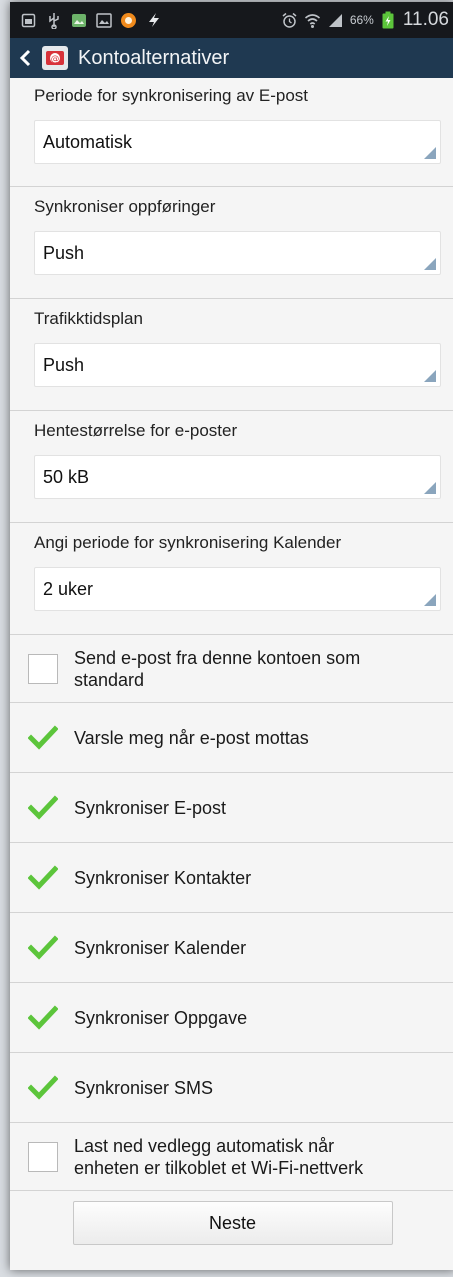  What do you see at coordinates (160, 947) in the screenshot?
I see `checkbox-label: Synkroniser Kalender` at bounding box center [160, 947].